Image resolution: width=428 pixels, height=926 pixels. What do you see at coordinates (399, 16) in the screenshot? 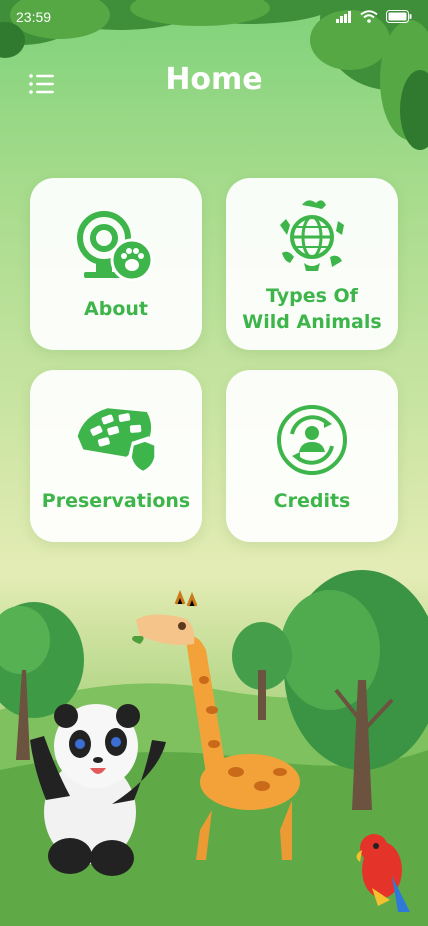
I see `battery-icon` at bounding box center [399, 16].